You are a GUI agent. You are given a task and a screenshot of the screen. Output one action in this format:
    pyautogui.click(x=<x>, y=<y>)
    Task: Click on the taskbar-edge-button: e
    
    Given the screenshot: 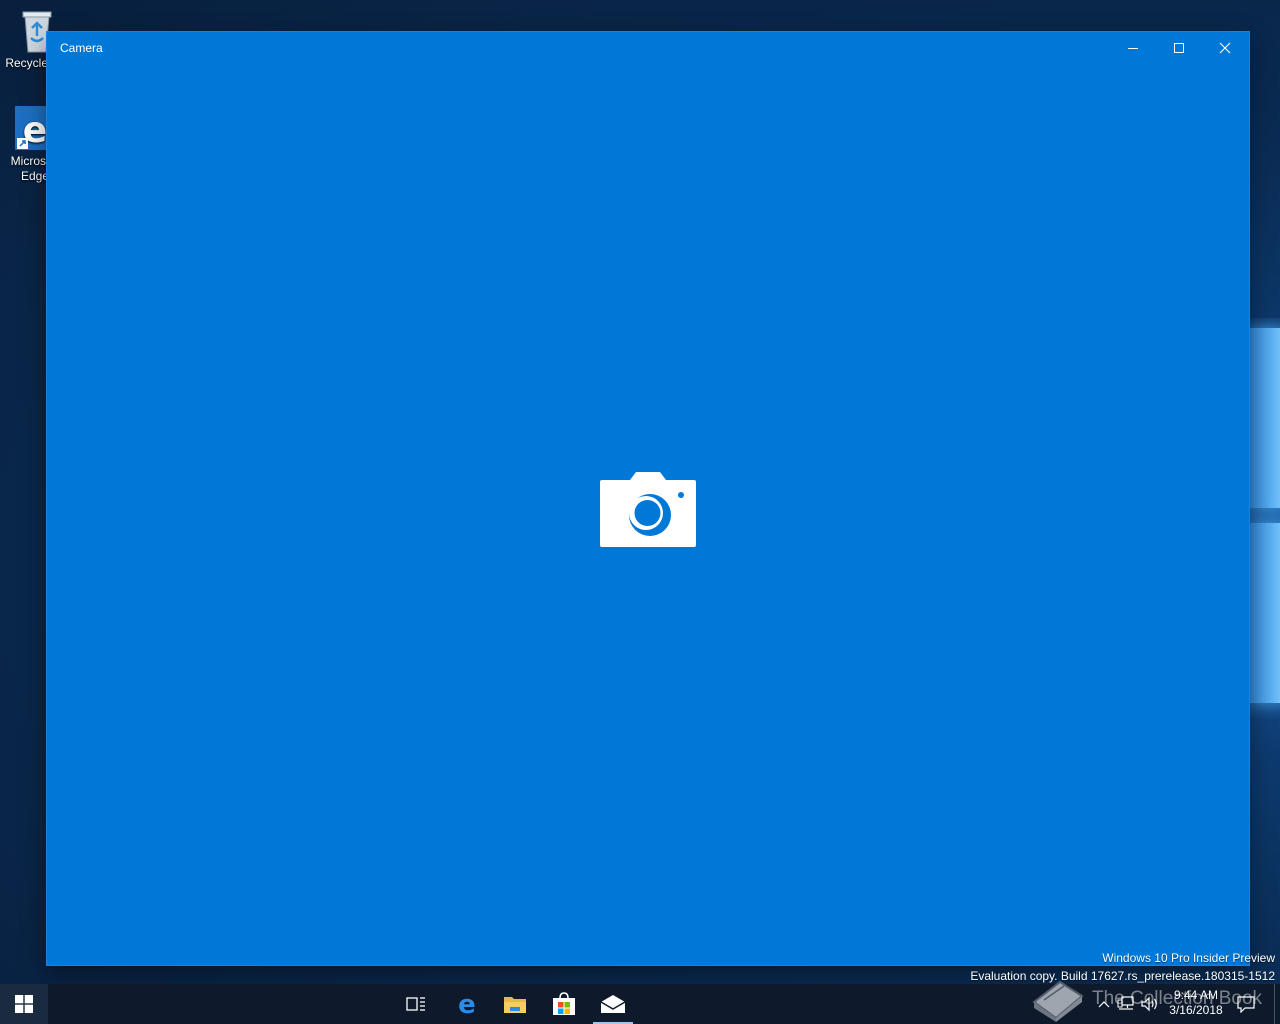 What is the action you would take?
    pyautogui.click(x=467, y=1004)
    